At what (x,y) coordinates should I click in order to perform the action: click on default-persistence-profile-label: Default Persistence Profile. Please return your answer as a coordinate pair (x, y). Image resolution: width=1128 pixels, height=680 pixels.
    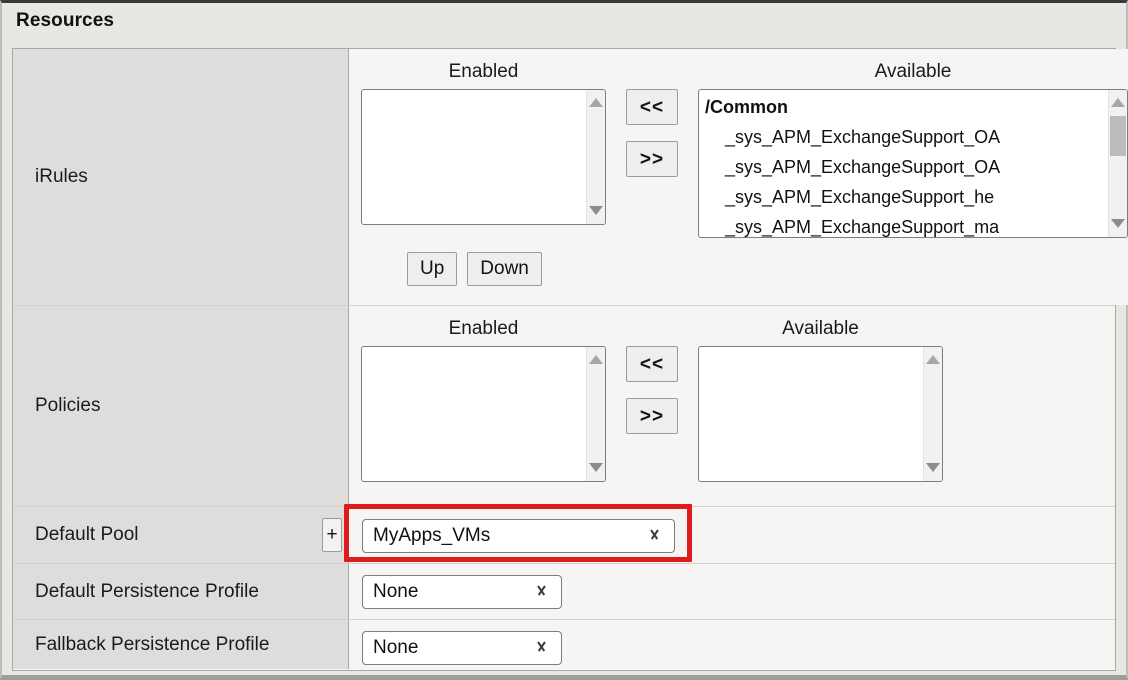
    Looking at the image, I should click on (147, 591).